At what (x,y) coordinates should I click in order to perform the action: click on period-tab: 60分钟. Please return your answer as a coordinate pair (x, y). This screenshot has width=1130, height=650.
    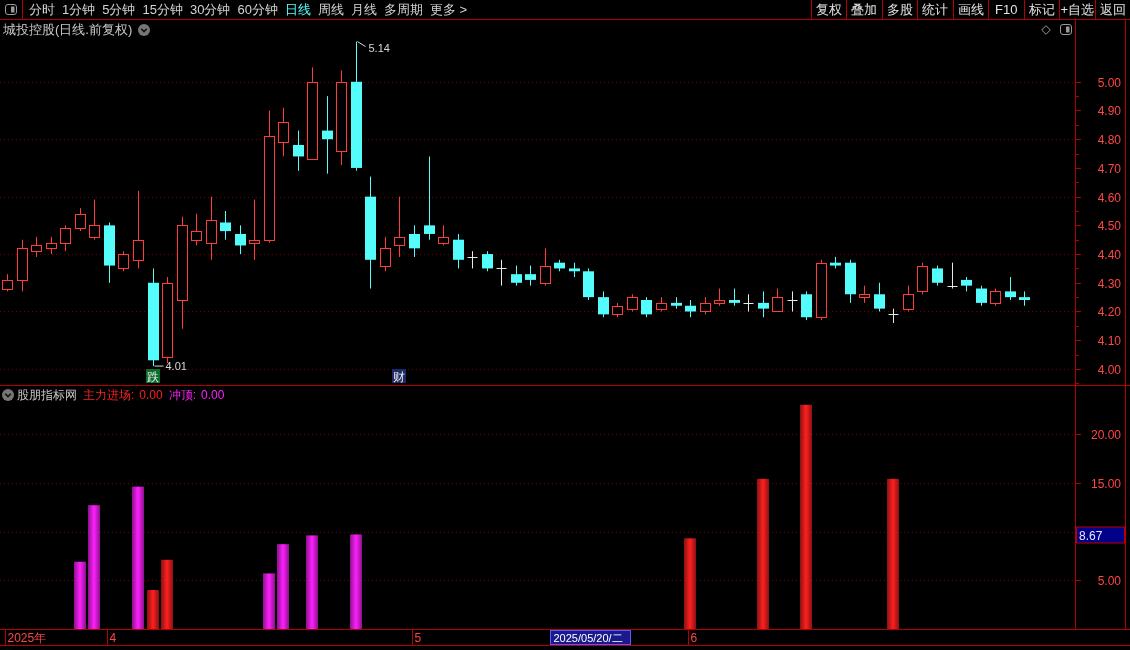
    Looking at the image, I should click on (257, 9).